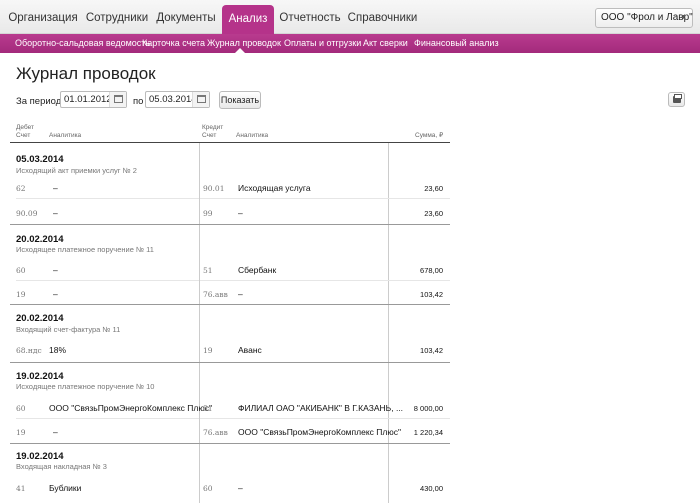 The image size is (700, 503). I want to click on date-from-input: 01.01.2012, so click(93, 99).